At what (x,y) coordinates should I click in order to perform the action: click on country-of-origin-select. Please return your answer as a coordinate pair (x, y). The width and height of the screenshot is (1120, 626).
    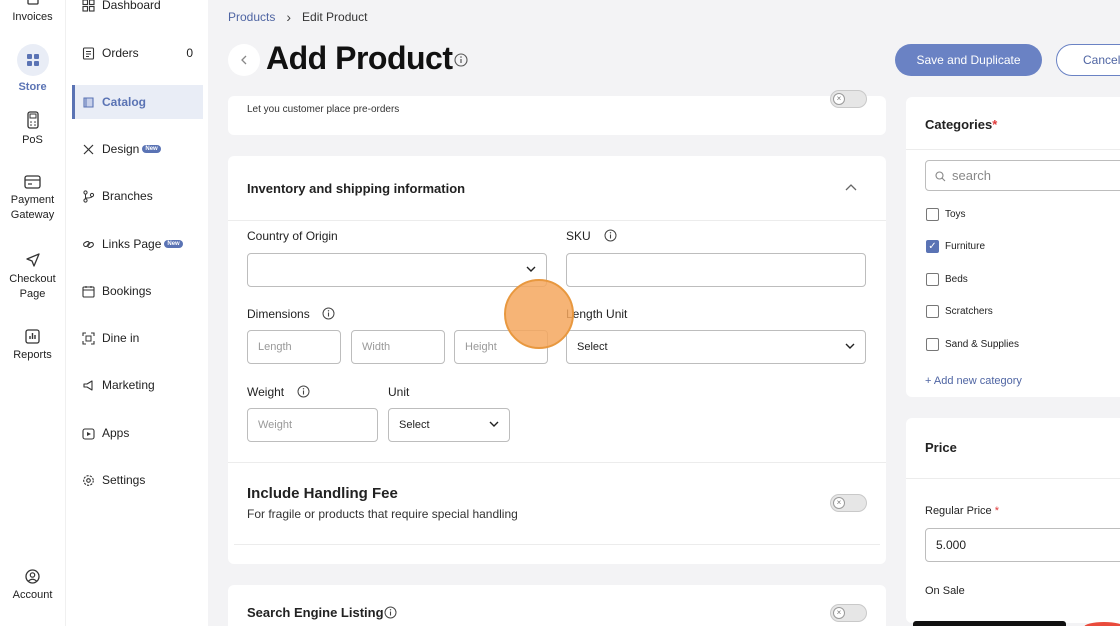
    Looking at the image, I should click on (397, 270).